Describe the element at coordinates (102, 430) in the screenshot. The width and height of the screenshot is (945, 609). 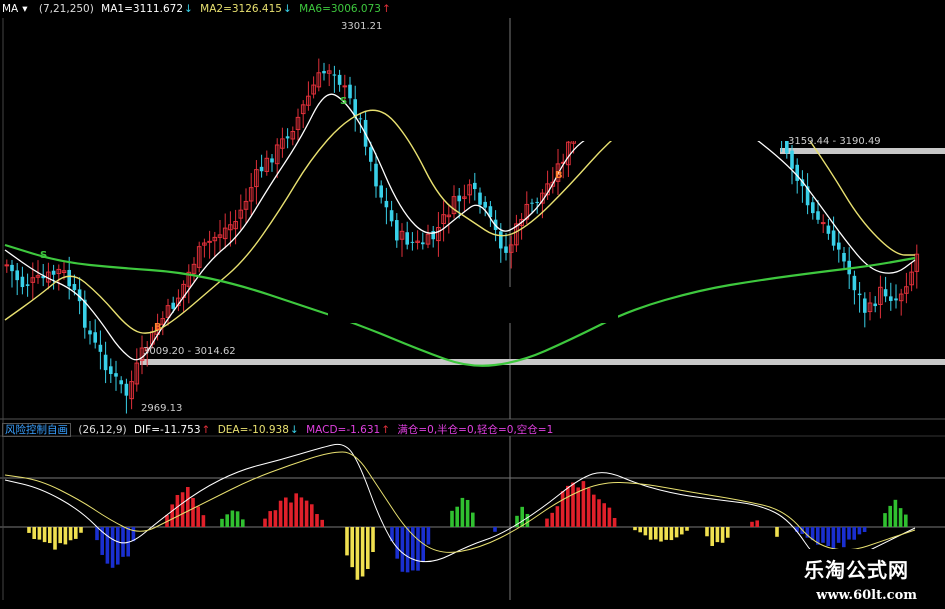
I see `macd-params: (26,12,9)` at that location.